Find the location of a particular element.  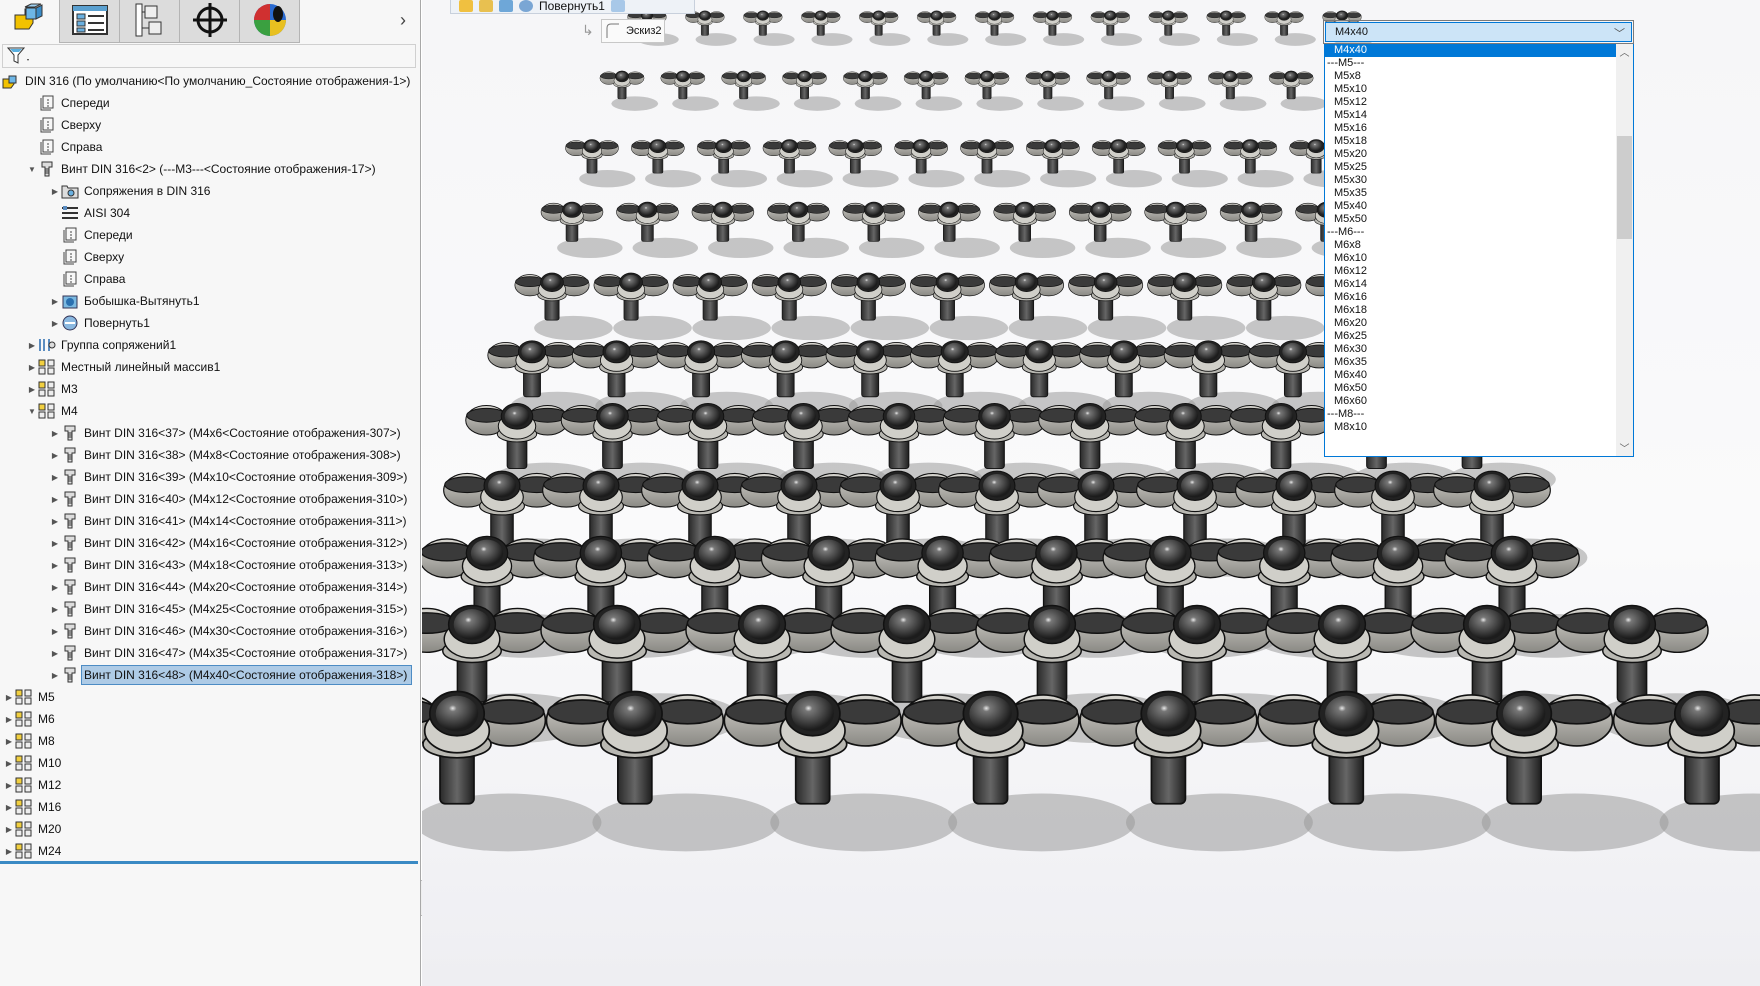

dropdown-option: M6x12 is located at coordinates (1470, 271).